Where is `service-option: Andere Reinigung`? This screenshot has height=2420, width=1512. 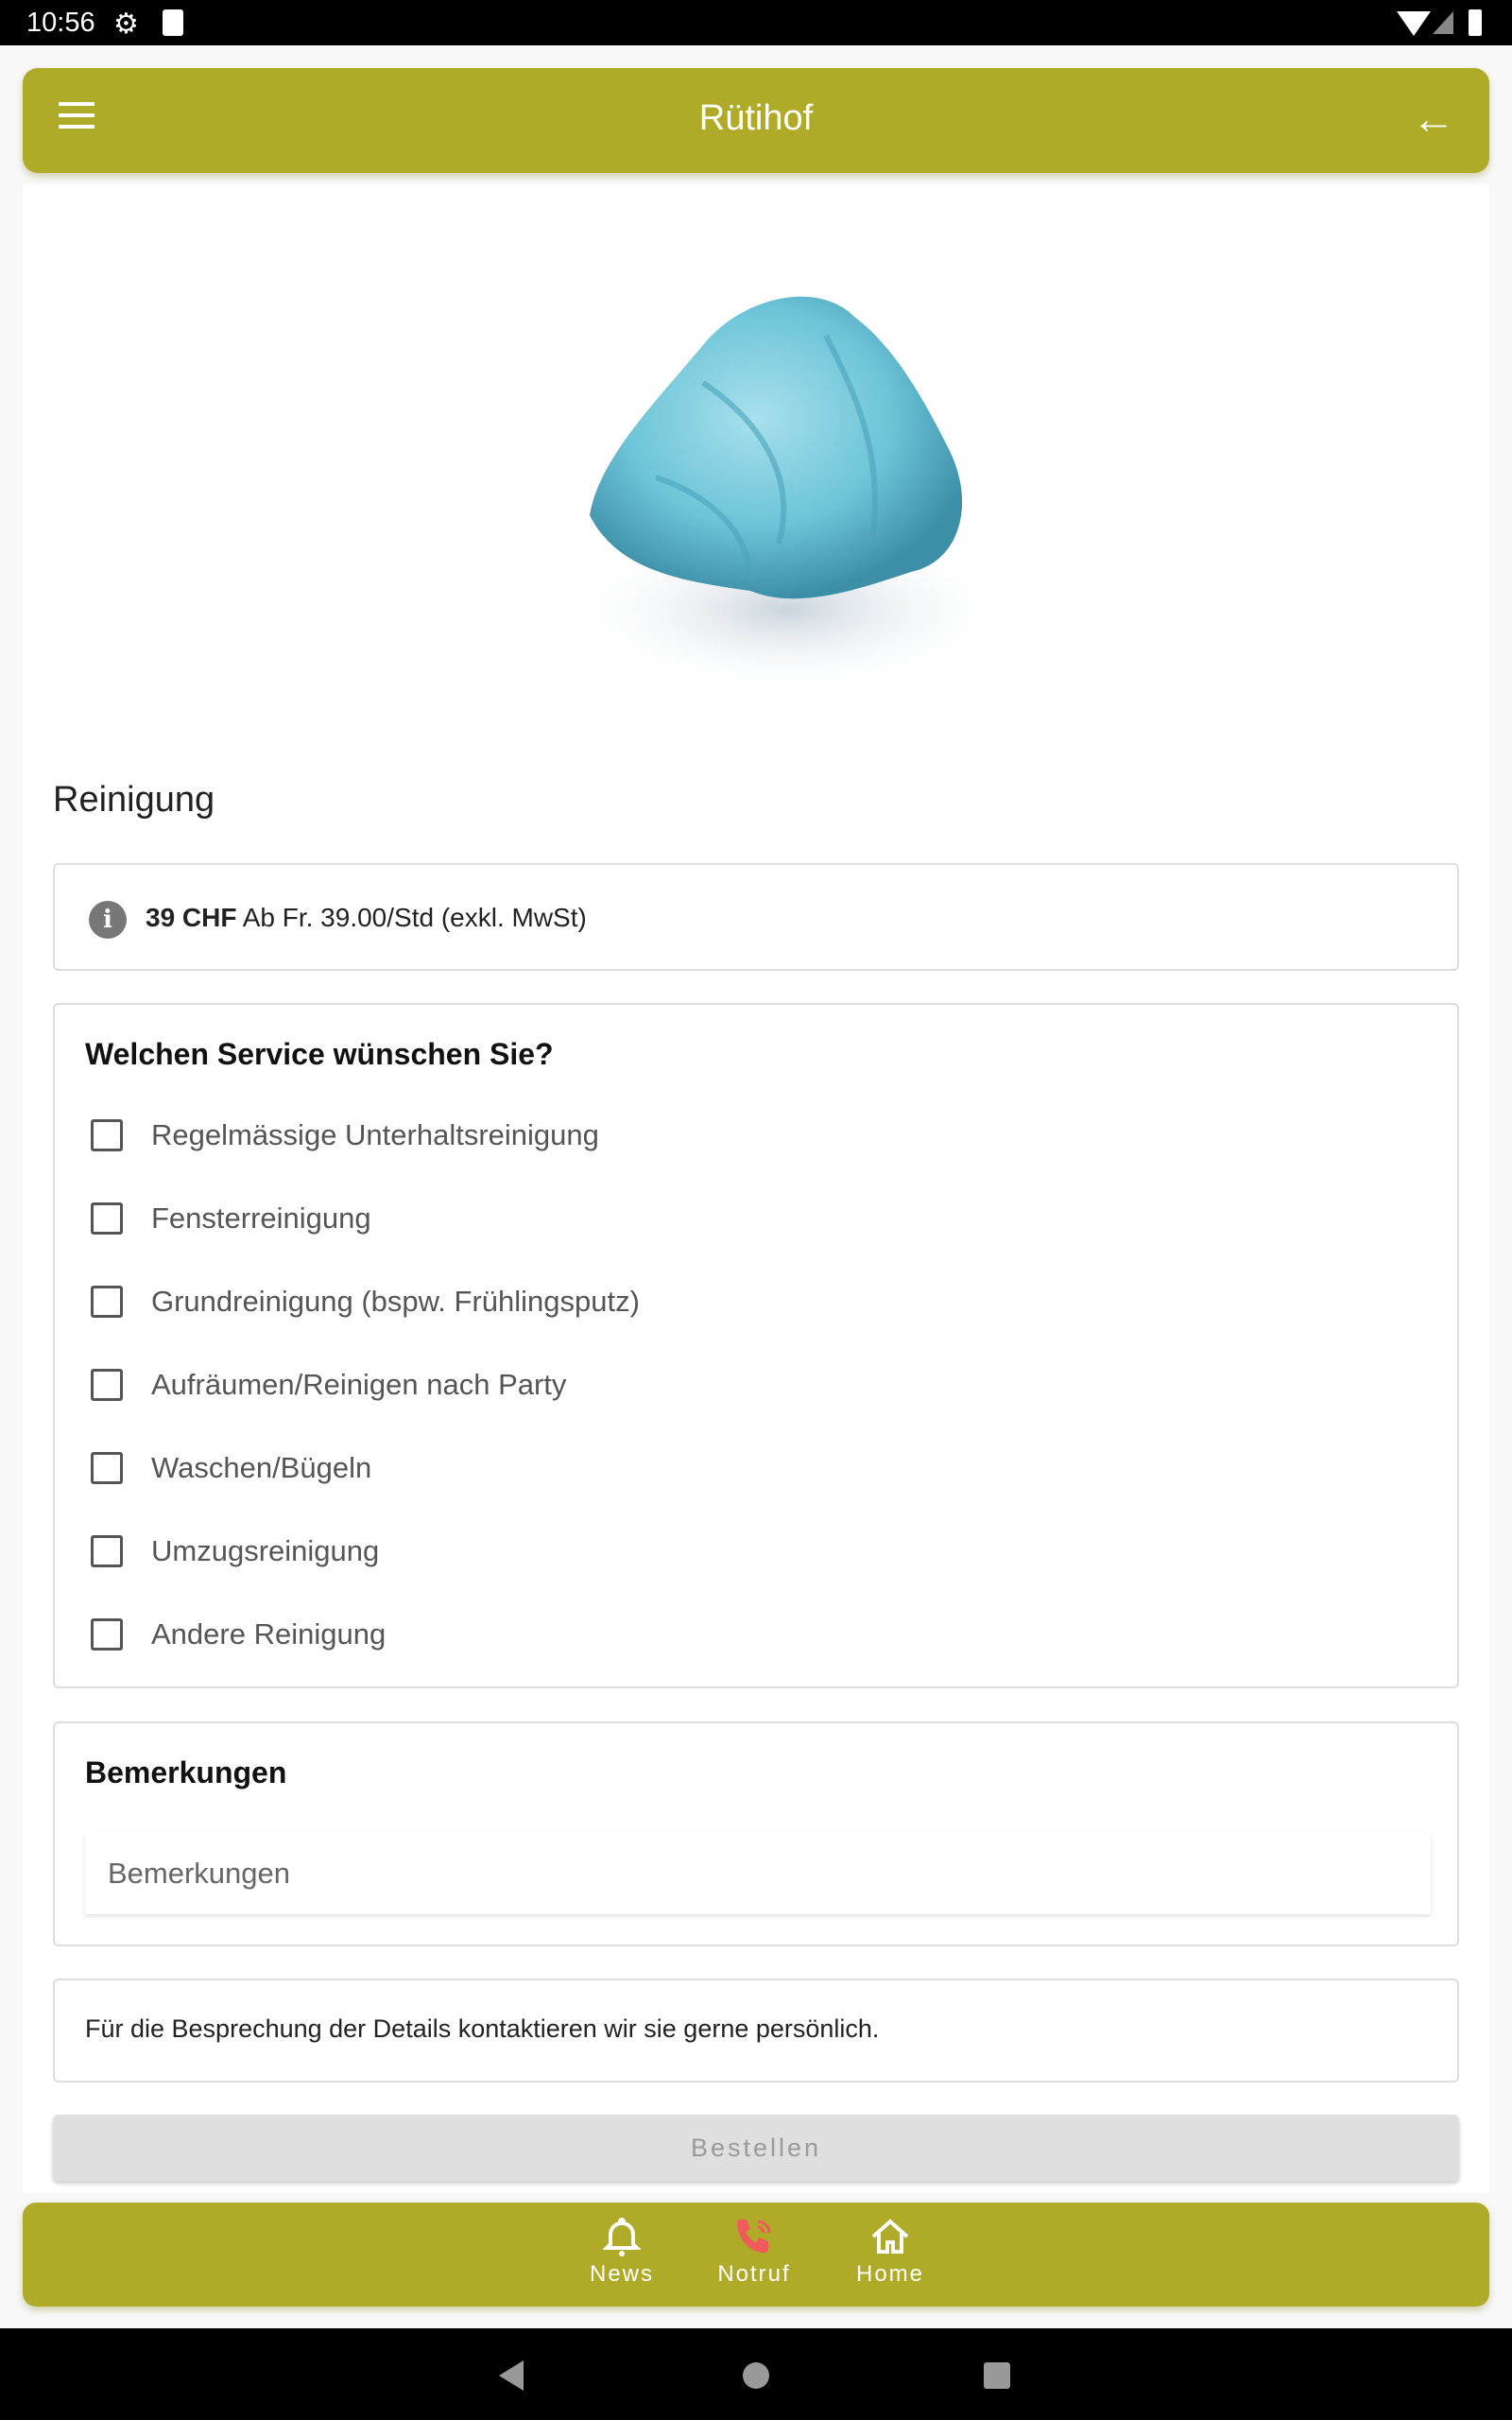
service-option: Andere Reinigung is located at coordinates (238, 1634).